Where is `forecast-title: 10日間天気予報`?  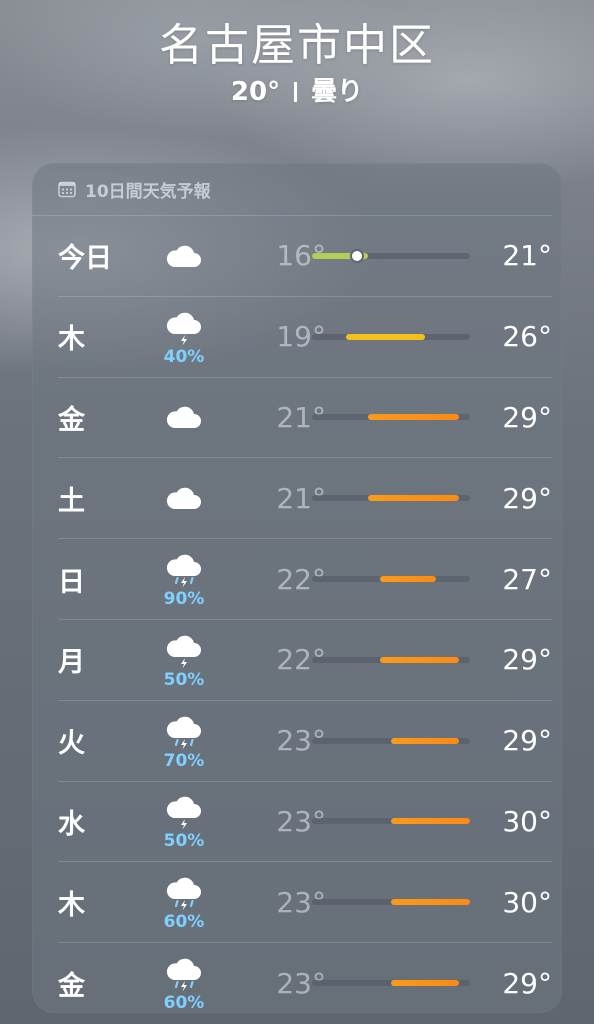 forecast-title: 10日間天気予報 is located at coordinates (148, 191).